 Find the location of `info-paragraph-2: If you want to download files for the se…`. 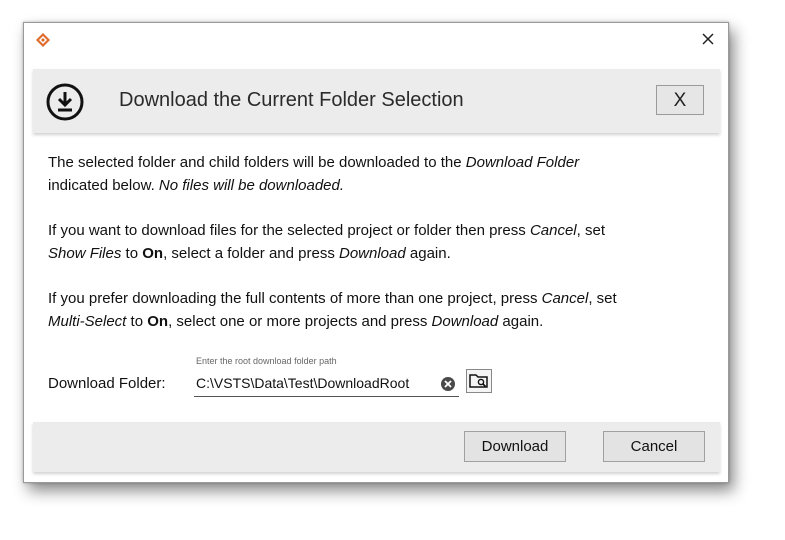

info-paragraph-2: If you want to download files for the se… is located at coordinates (326, 242).